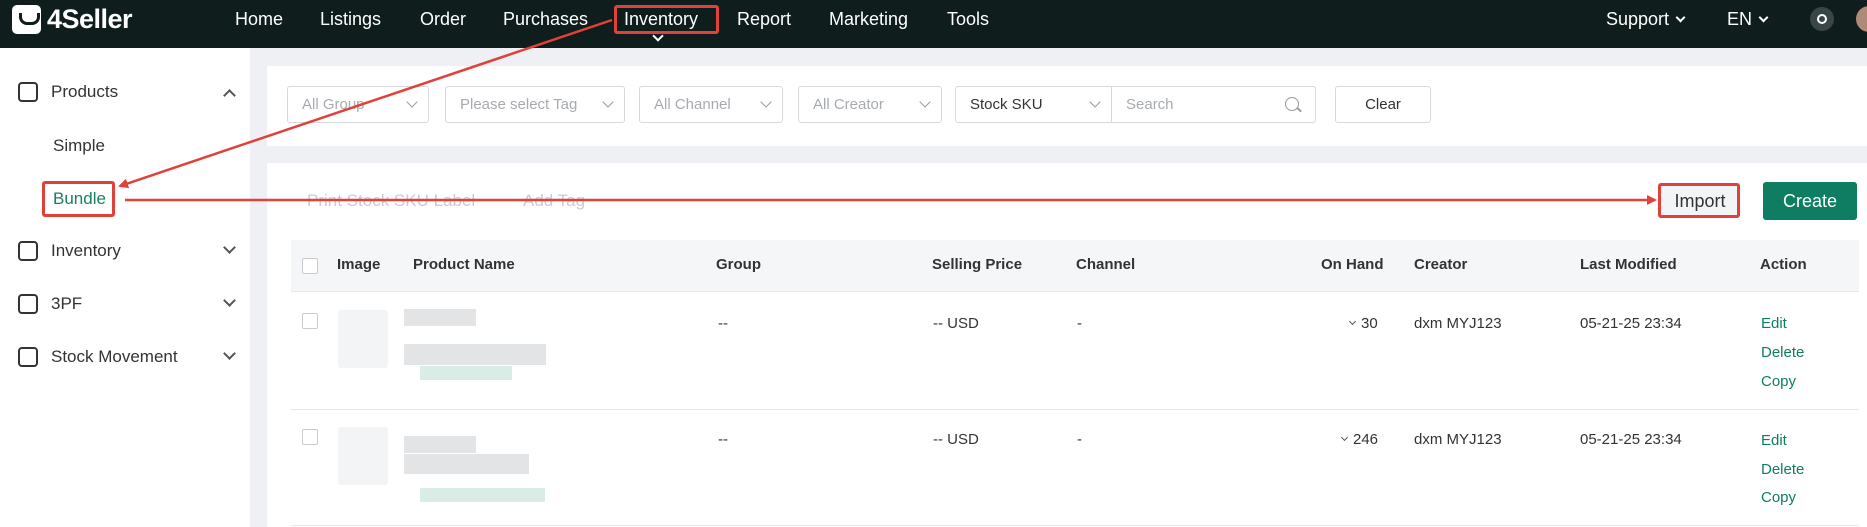  Describe the element at coordinates (1352, 264) in the screenshot. I see `column-header-on-hand: On Hand` at that location.